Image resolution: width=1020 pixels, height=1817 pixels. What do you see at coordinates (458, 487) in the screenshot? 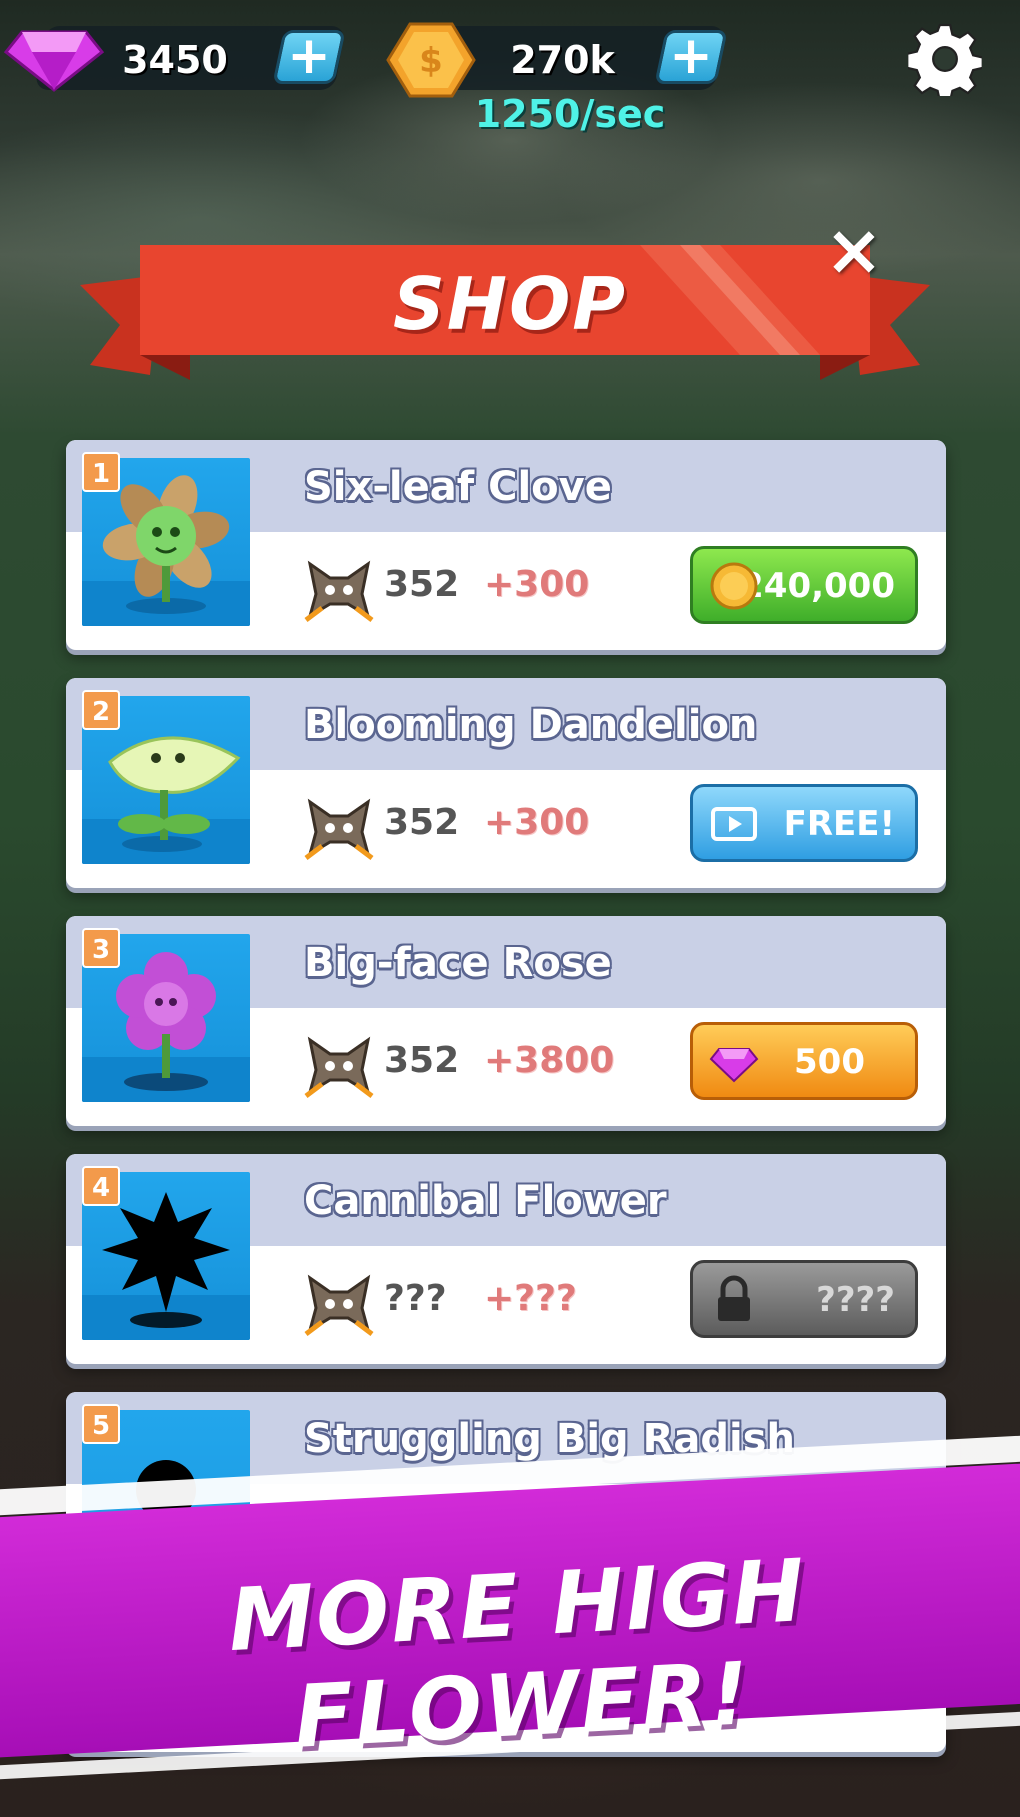
I see `item-name: Six-leaf Clove` at bounding box center [458, 487].